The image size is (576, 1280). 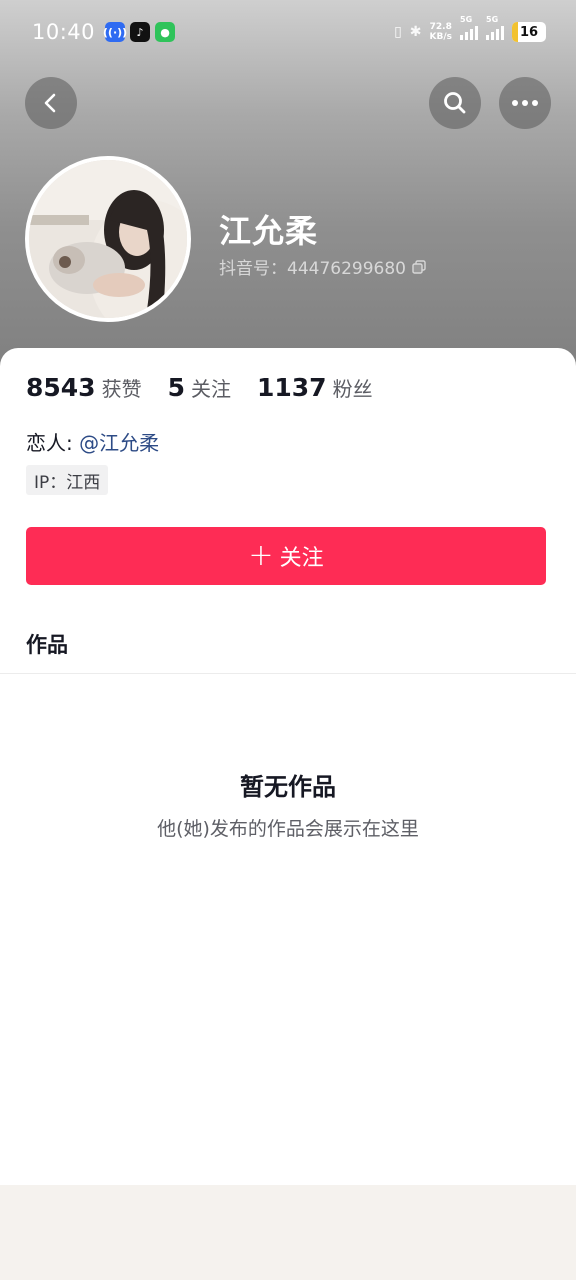 I want to click on stat-likes-value: 8543, so click(x=61, y=387).